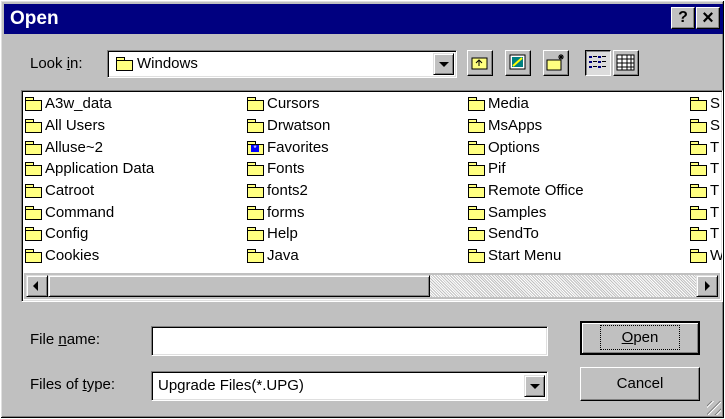 The image size is (725, 419). I want to click on file-list-item: Media, so click(526, 104).